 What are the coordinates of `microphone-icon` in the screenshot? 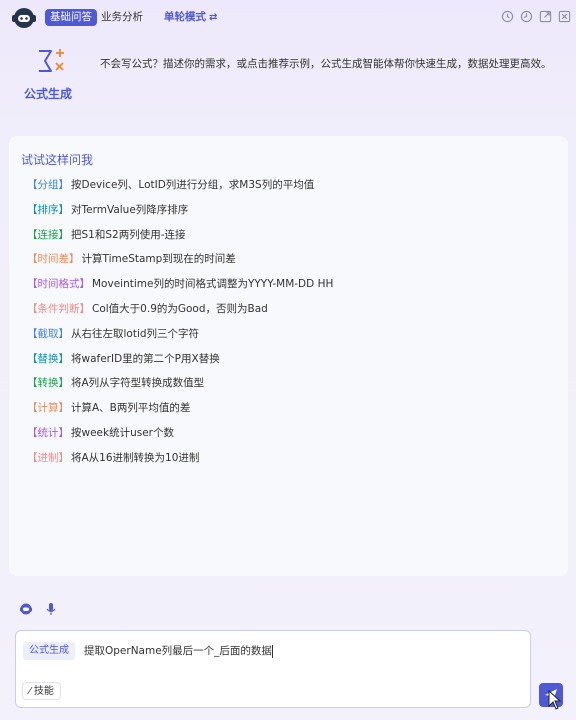 It's located at (51, 609).